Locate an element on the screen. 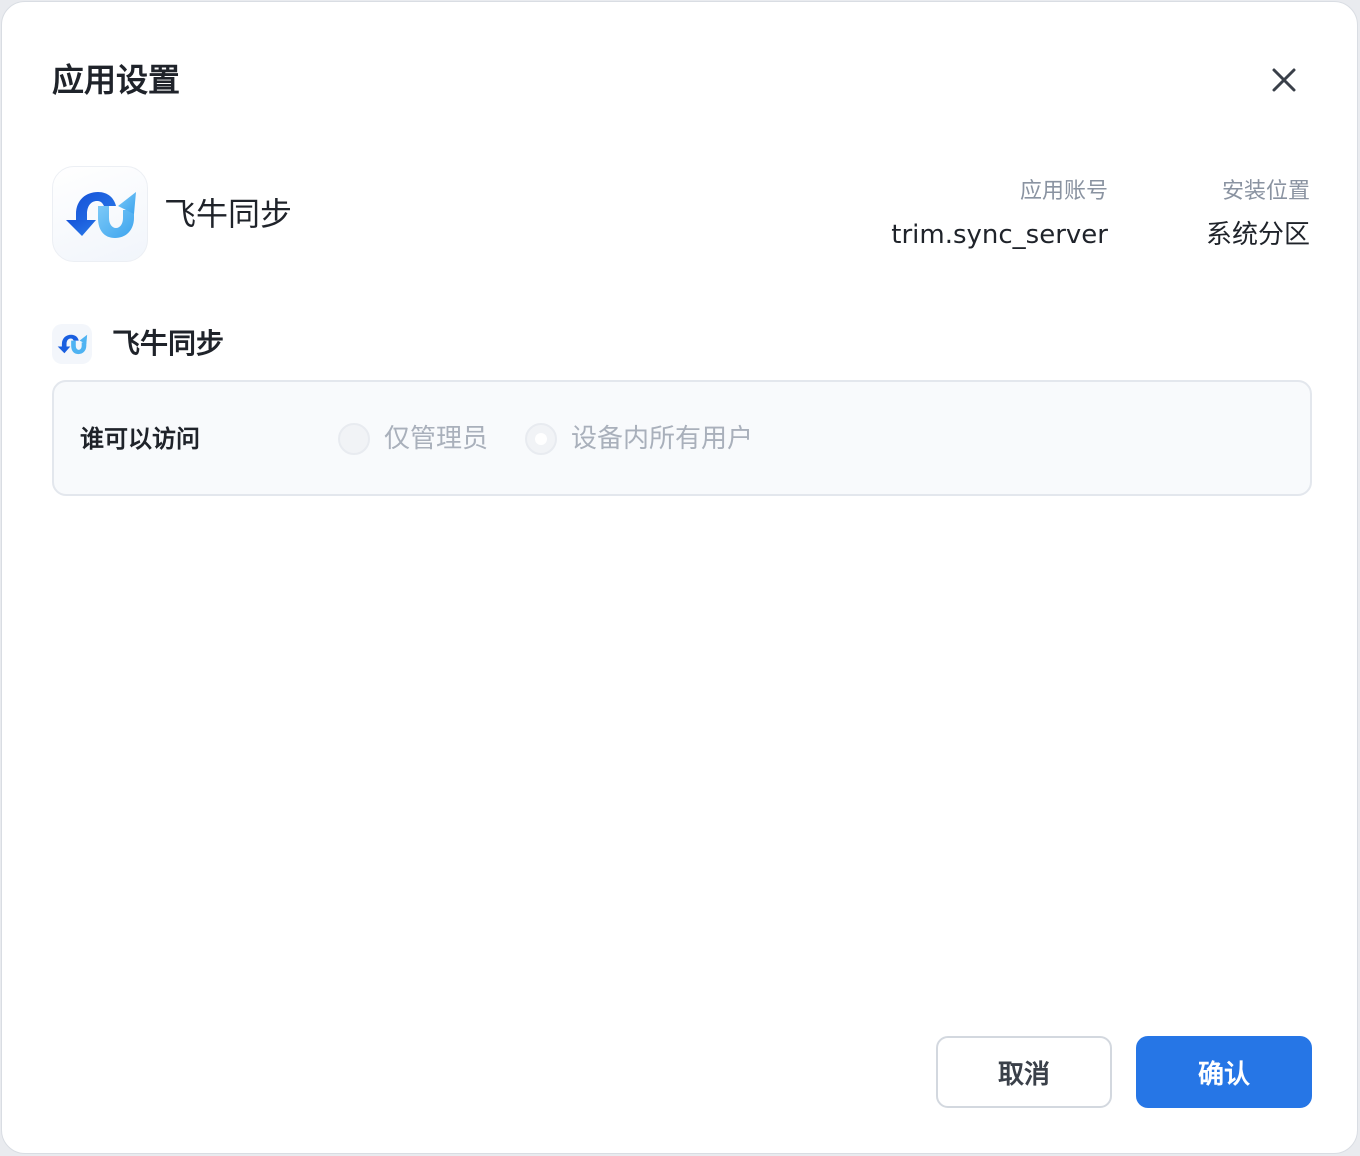  radio-label: 设备内所有用户 is located at coordinates (662, 439).